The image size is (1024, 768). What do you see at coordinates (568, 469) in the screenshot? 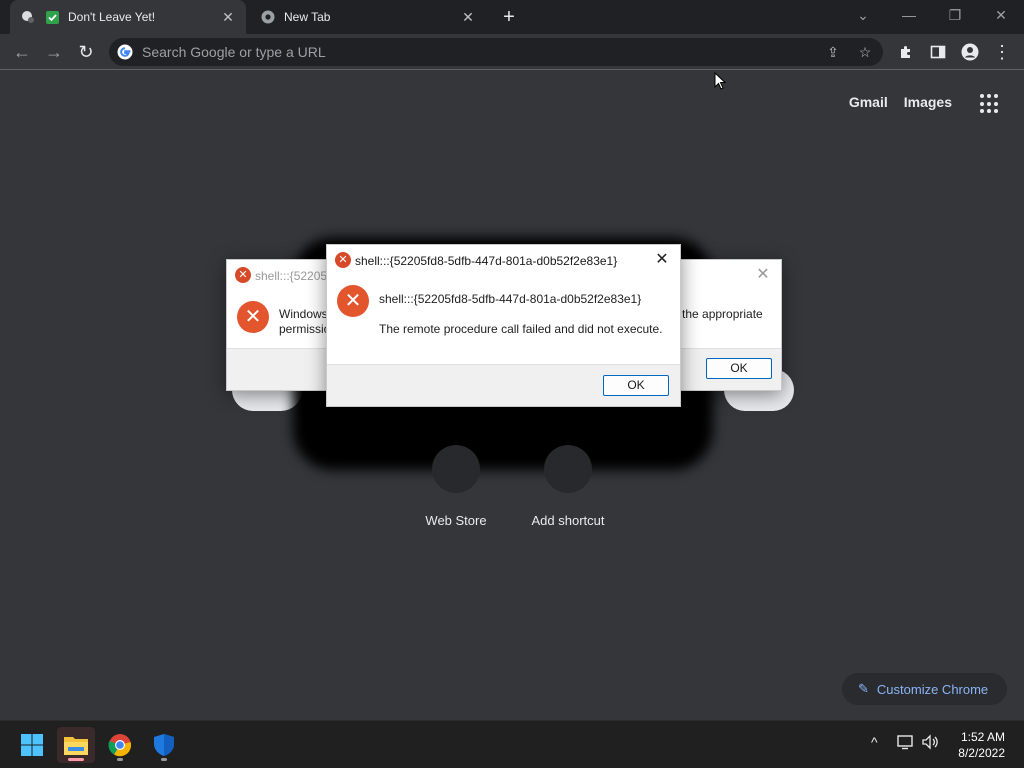
I see `add-shortcut-icon` at bounding box center [568, 469].